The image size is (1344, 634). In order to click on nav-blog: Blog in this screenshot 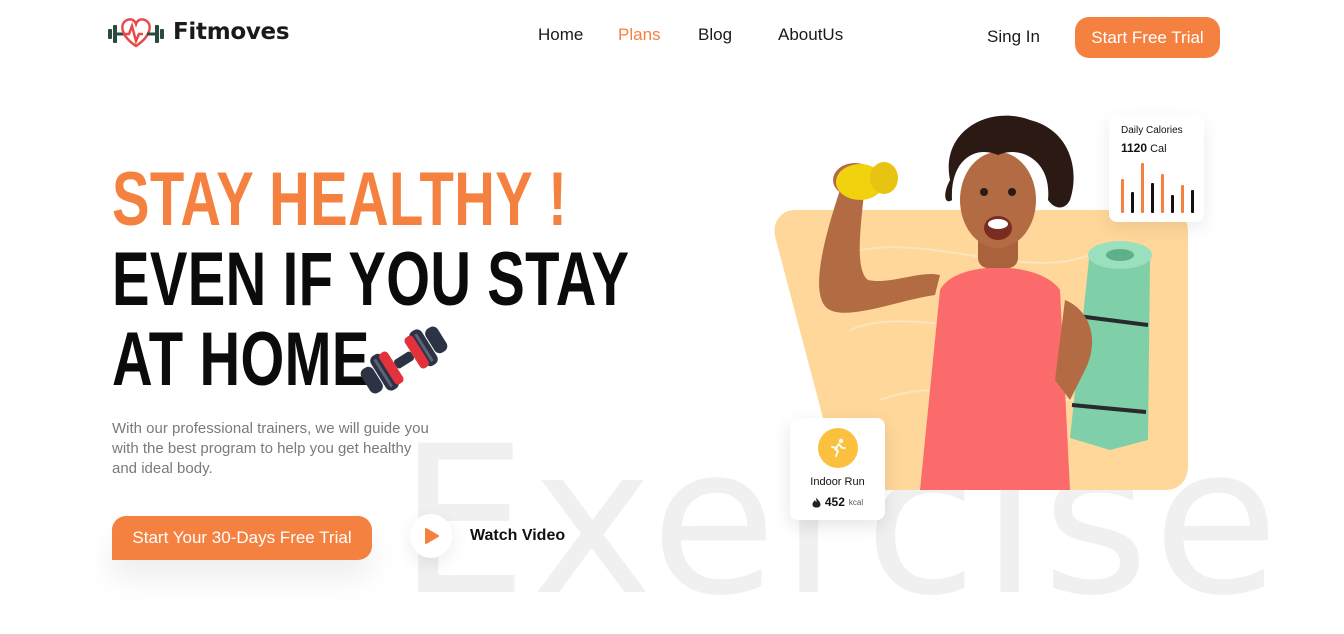, I will do `click(715, 35)`.